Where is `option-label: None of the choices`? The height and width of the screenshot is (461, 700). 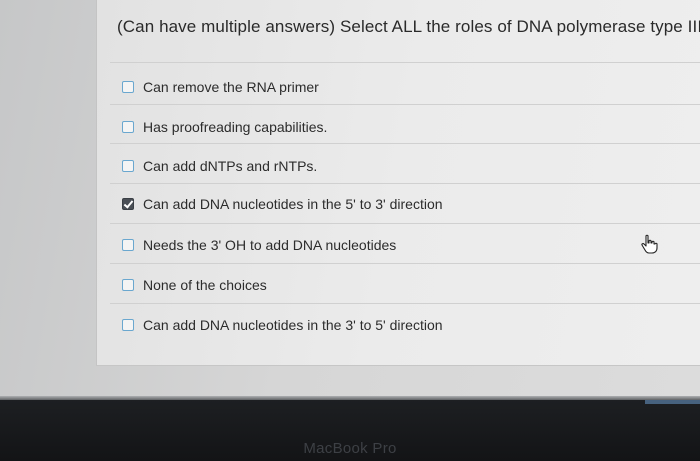 option-label: None of the choices is located at coordinates (205, 285).